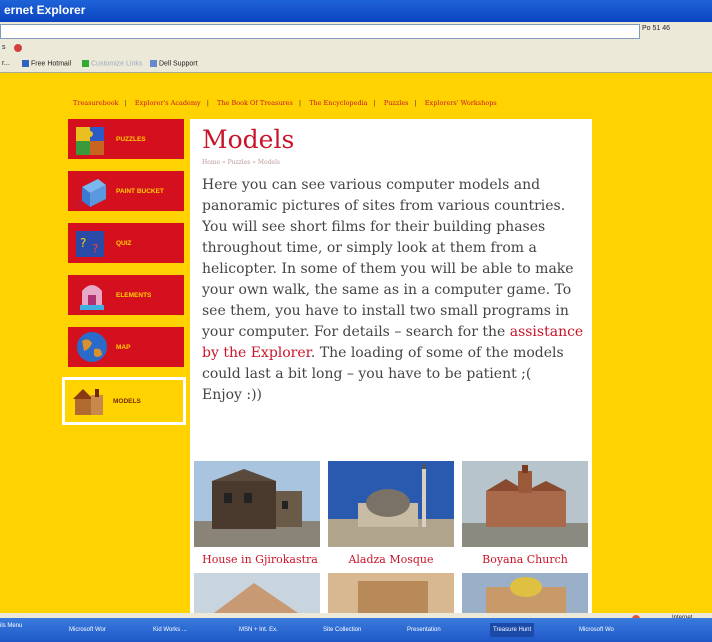  What do you see at coordinates (174, 63) in the screenshot?
I see `link-dell-support: Dell Support` at bounding box center [174, 63].